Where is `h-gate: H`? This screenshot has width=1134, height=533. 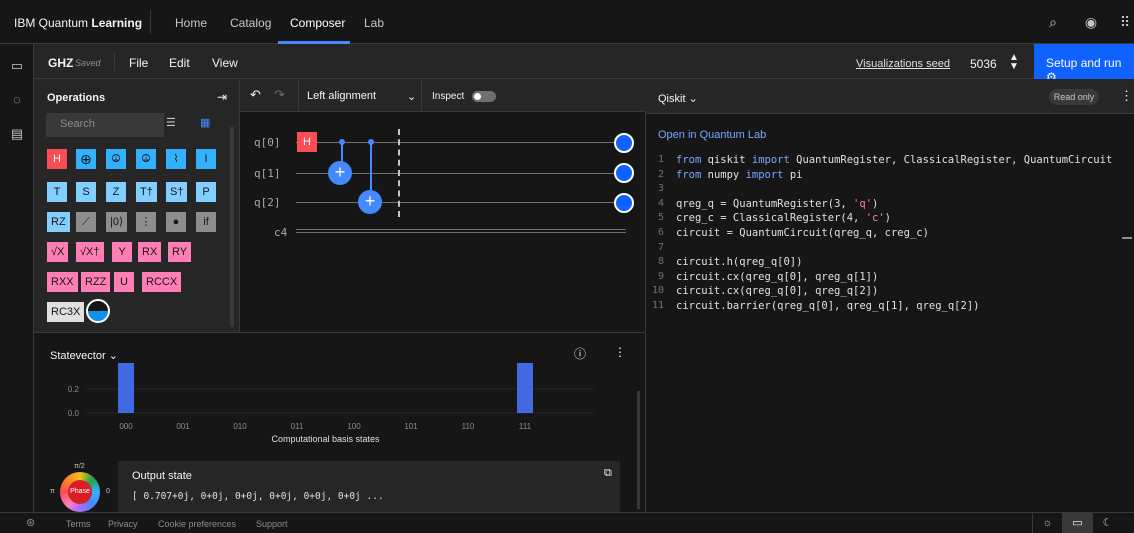 h-gate: H is located at coordinates (307, 142).